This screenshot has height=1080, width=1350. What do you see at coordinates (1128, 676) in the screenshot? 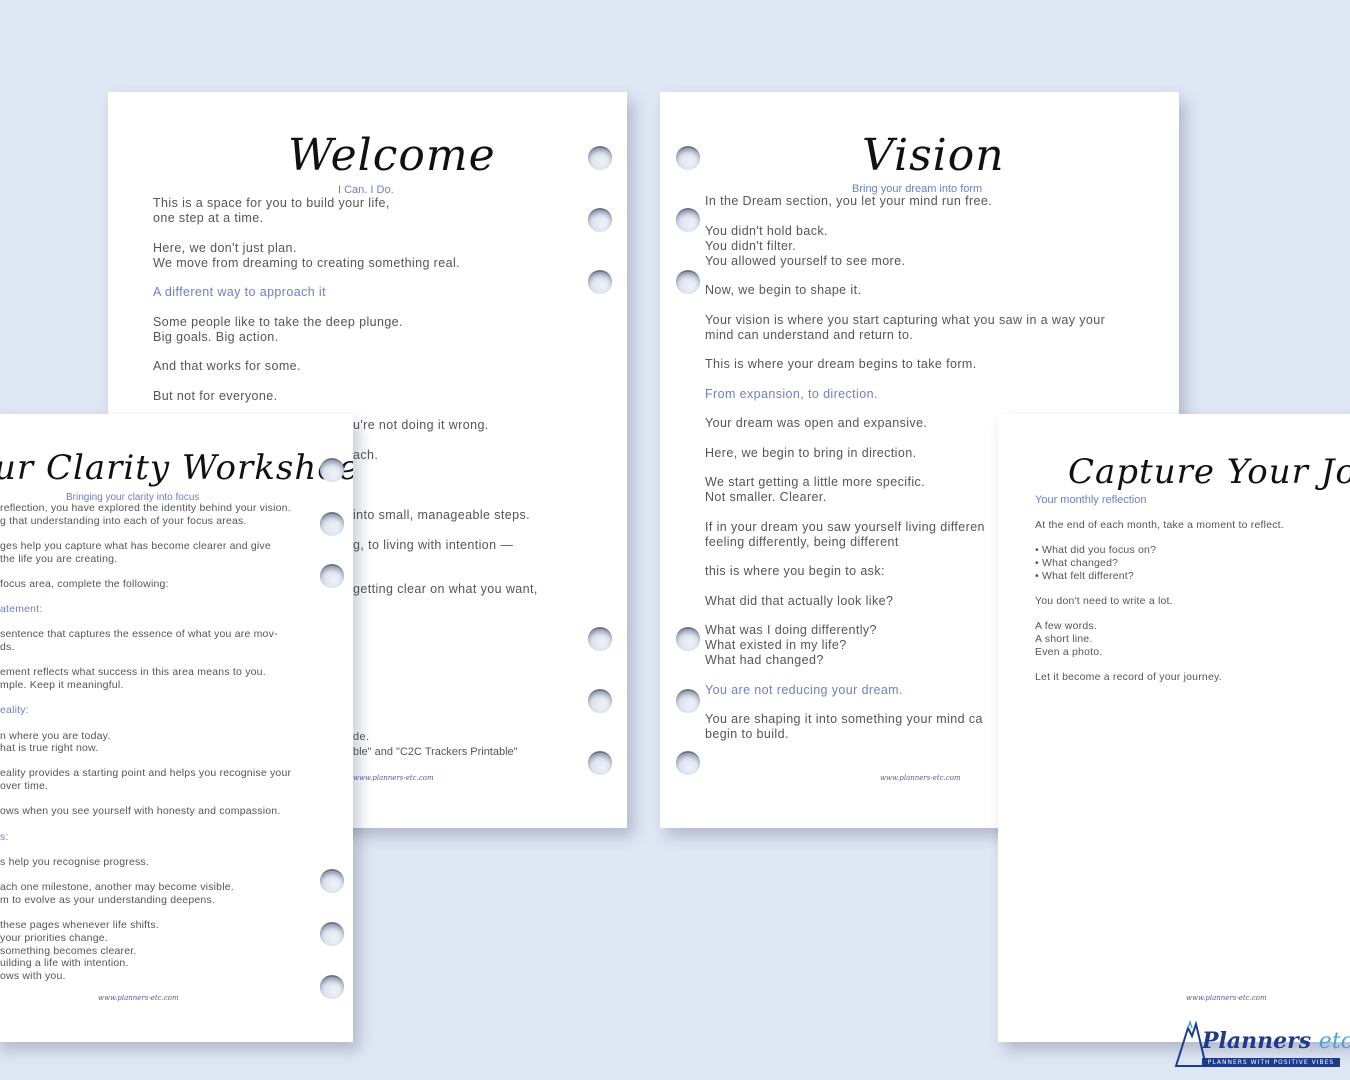
I see `paragraph: Let it become a record of your journey.` at bounding box center [1128, 676].